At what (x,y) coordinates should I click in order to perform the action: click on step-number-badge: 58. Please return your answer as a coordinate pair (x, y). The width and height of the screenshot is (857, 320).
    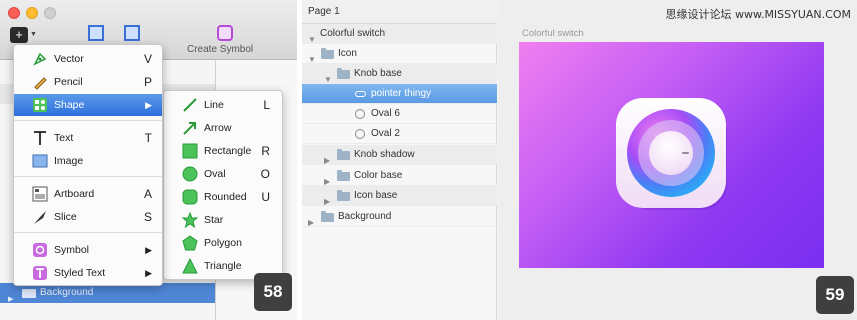
    Looking at the image, I should click on (273, 292).